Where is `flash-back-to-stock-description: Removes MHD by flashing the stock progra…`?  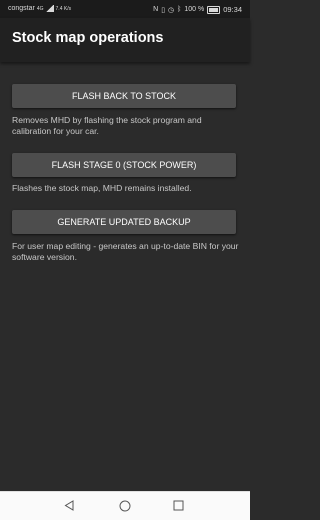 flash-back-to-stock-description: Removes MHD by flashing the stock progra… is located at coordinates (107, 125).